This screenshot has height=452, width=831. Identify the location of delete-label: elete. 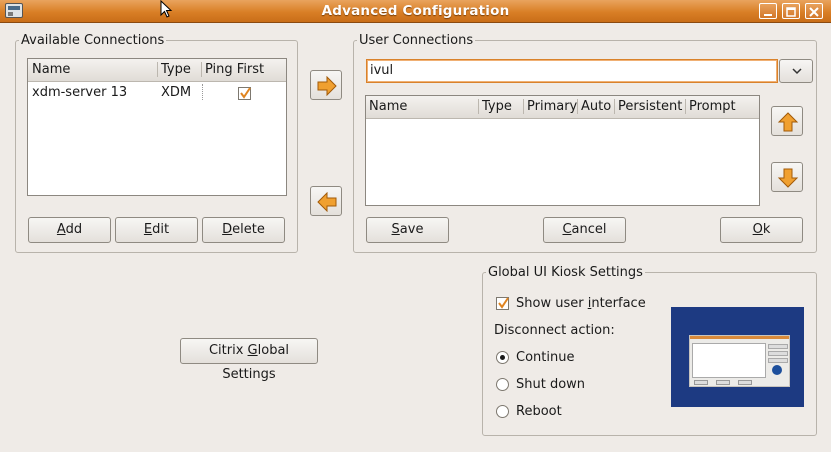
(248, 229).